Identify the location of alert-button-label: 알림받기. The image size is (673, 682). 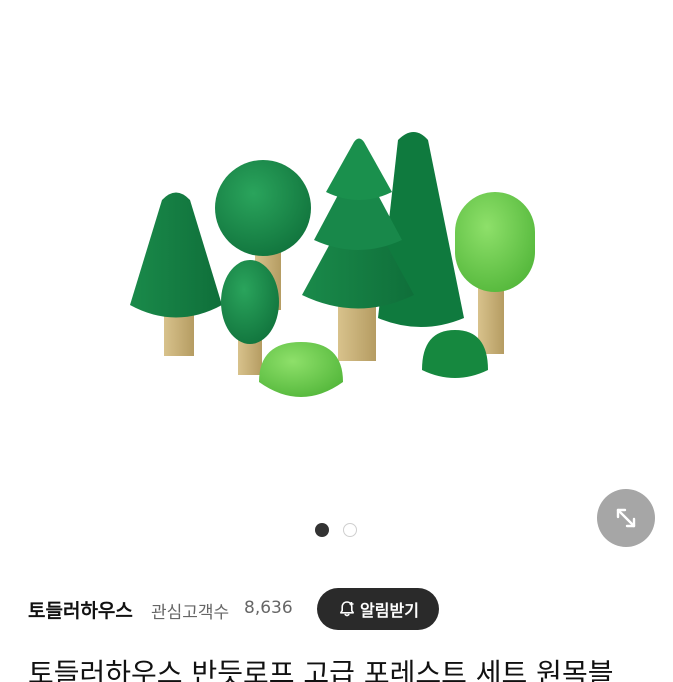
(389, 610).